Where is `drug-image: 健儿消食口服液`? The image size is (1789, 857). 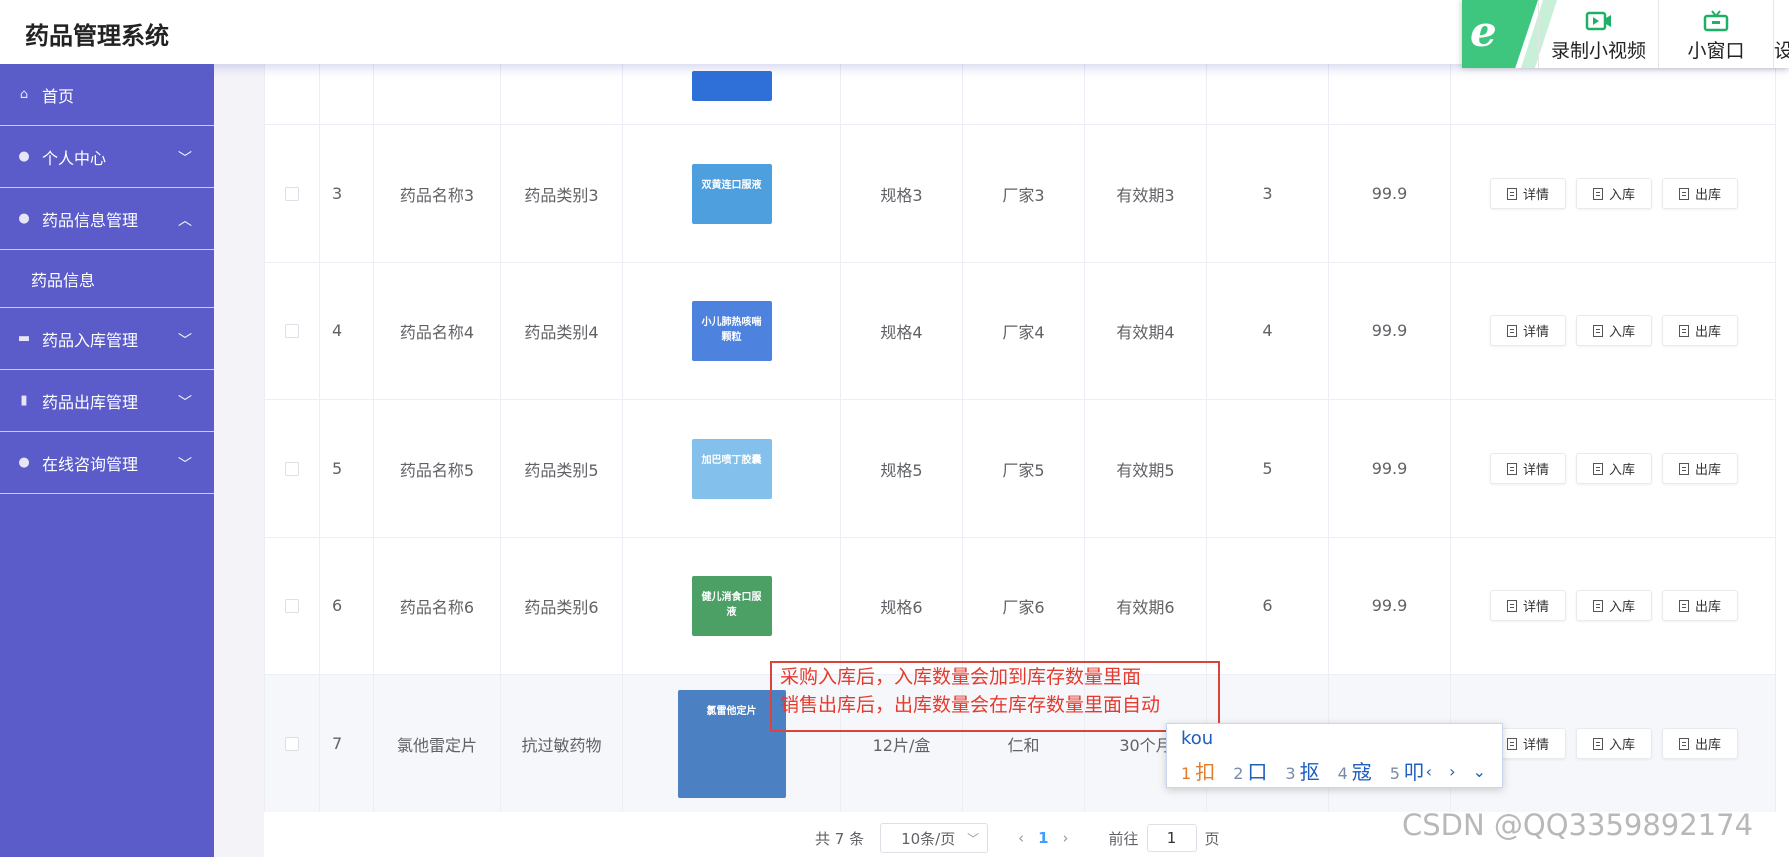 drug-image: 健儿消食口服液 is located at coordinates (731, 605).